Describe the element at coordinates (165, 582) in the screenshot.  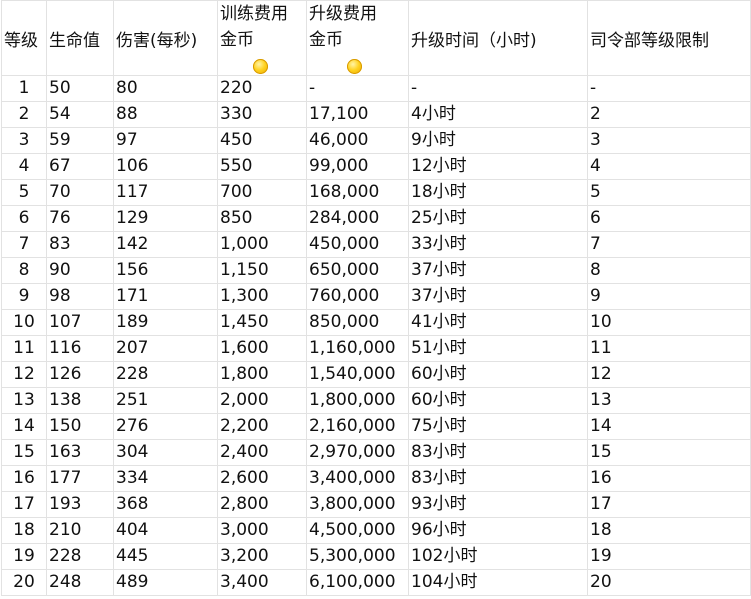
I see `cell-dps: 489` at that location.